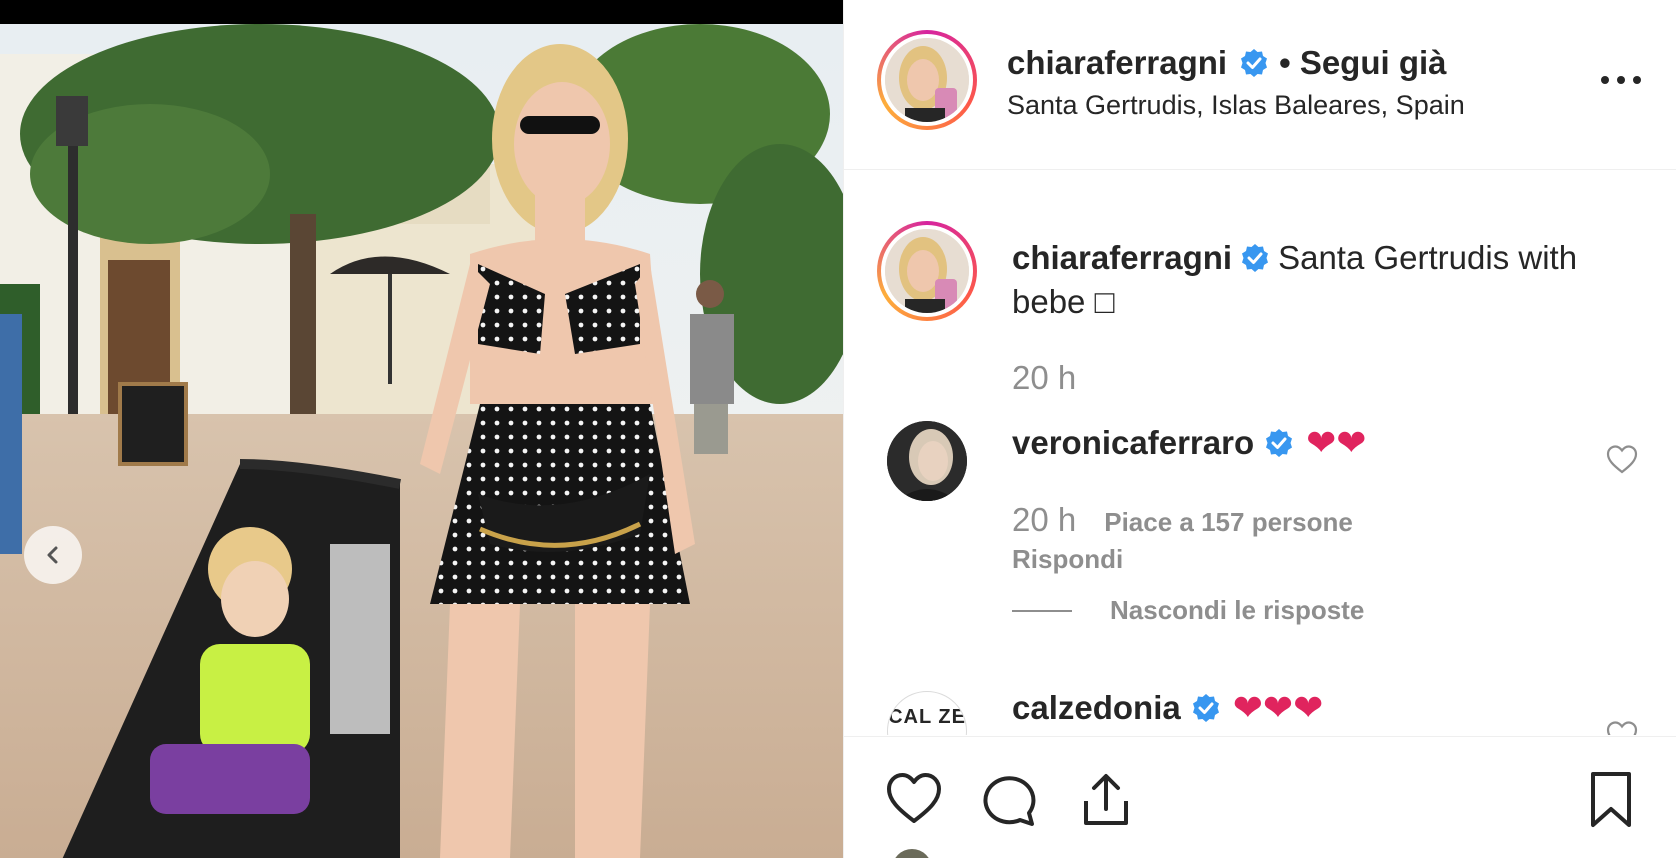 Image resolution: width=1676 pixels, height=858 pixels. What do you see at coordinates (927, 717) in the screenshot?
I see `calzedonia-logo: CAL ZE` at bounding box center [927, 717].